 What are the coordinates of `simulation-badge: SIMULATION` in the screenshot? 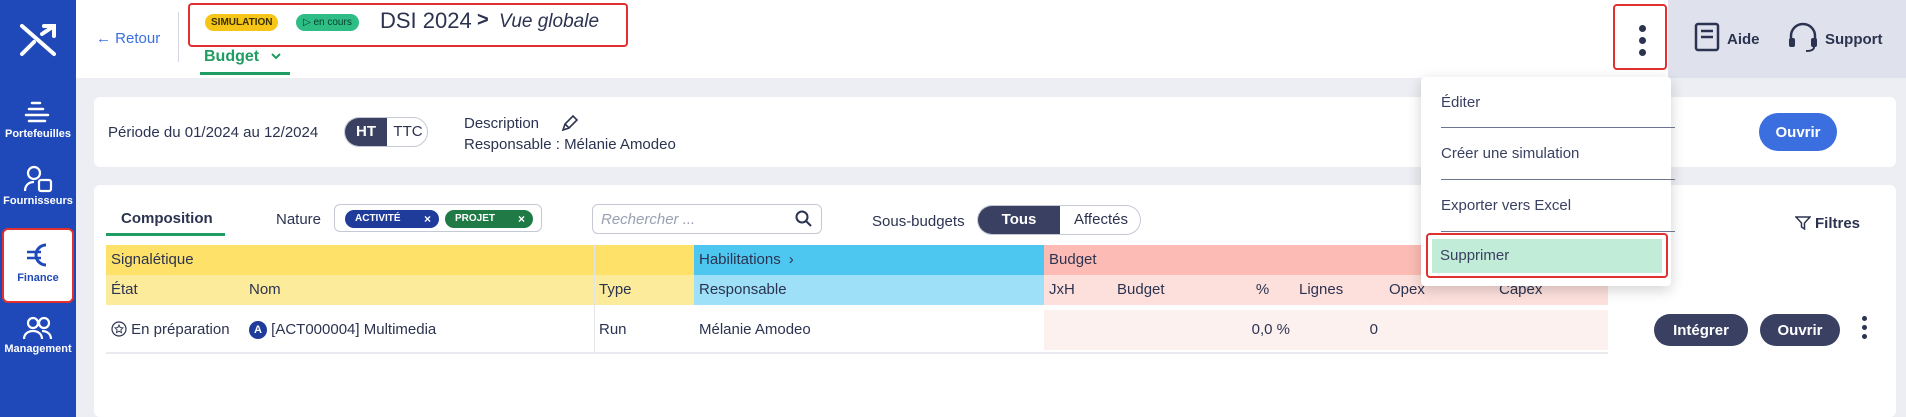 It's located at (242, 22).